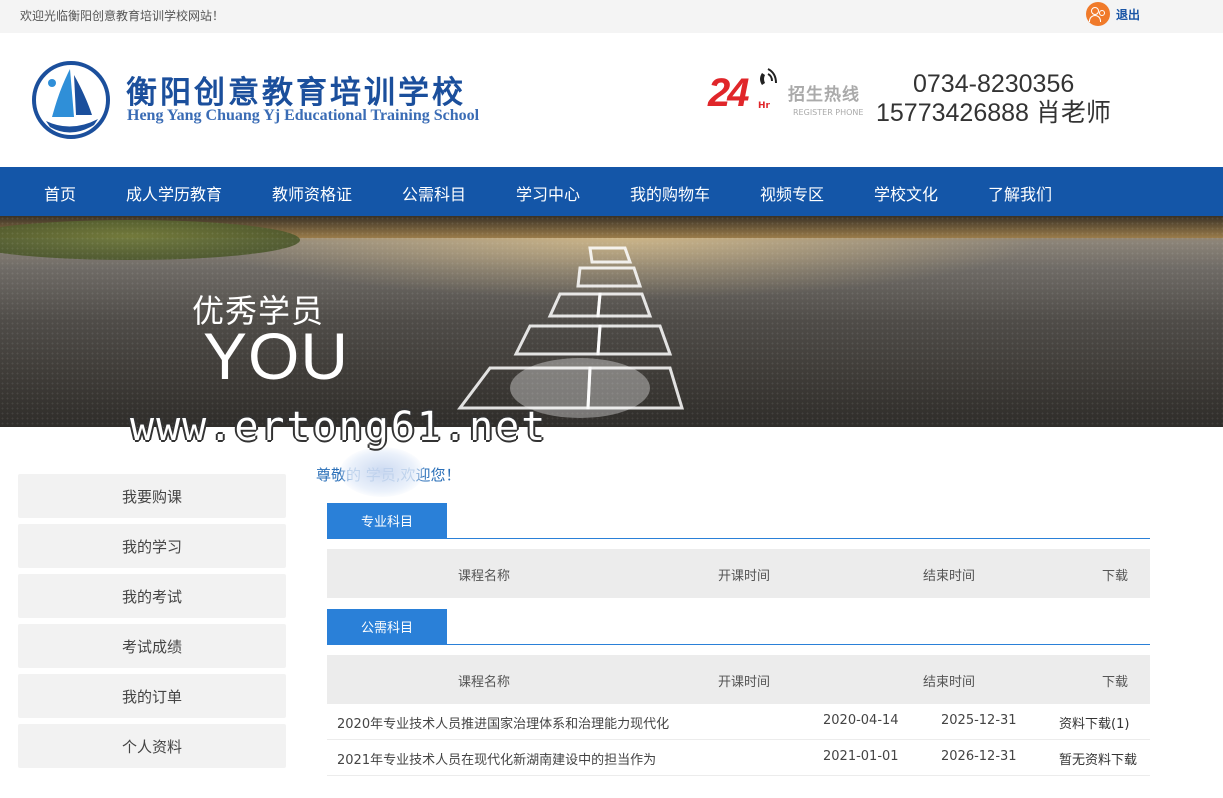  What do you see at coordinates (60, 193) in the screenshot?
I see `nav-item-home: 首页` at bounding box center [60, 193].